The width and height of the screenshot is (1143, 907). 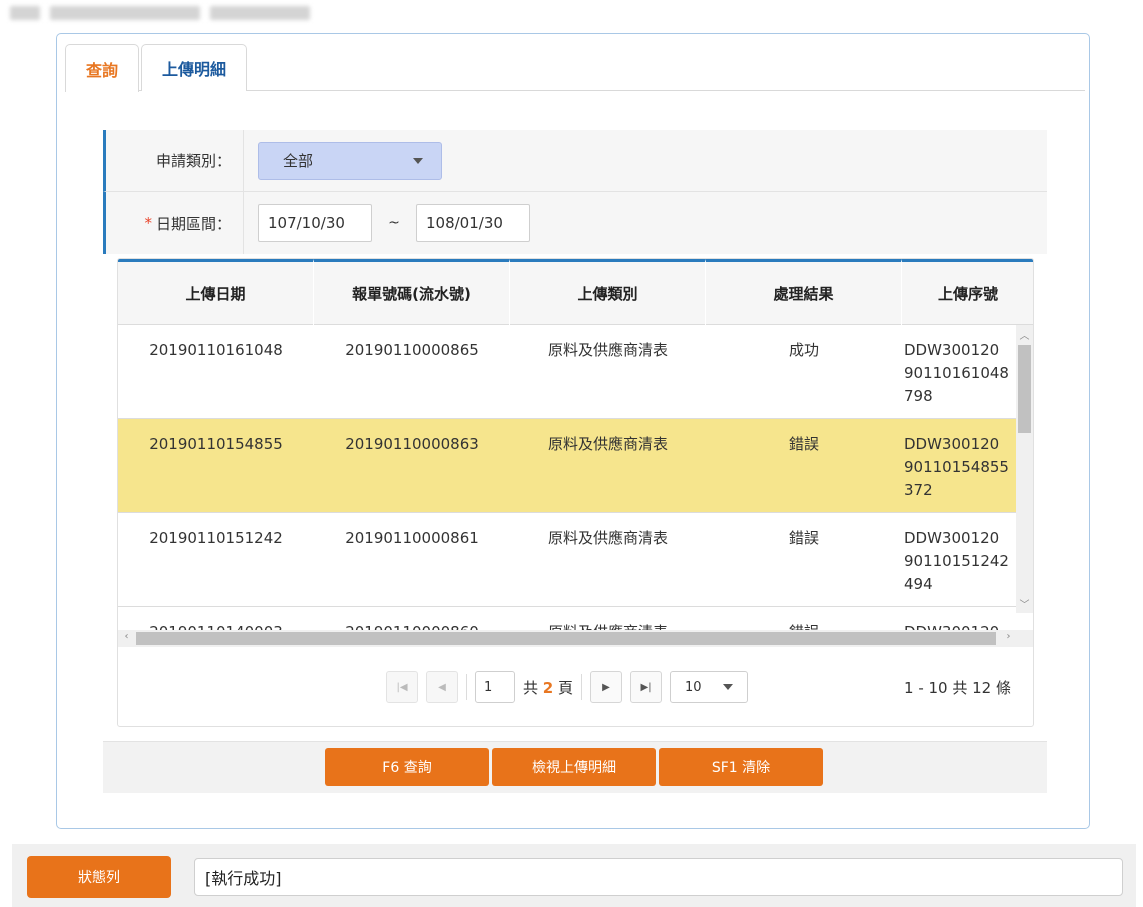 I want to click on query-button: F6 查詢, so click(x=407, y=767).